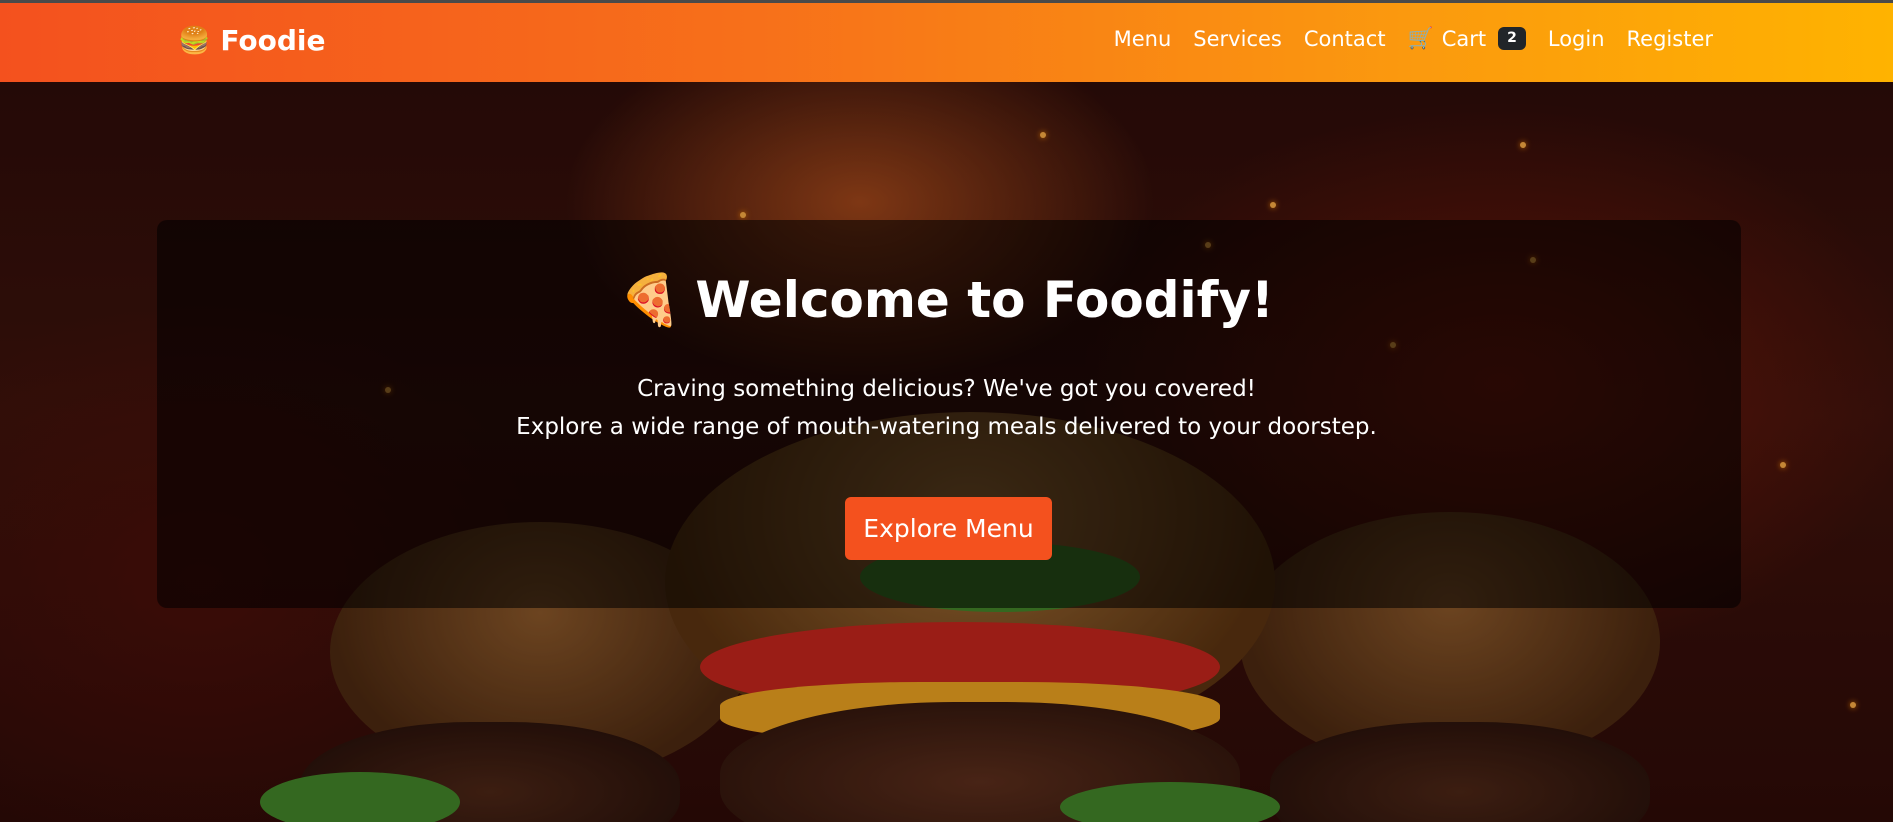 Image resolution: width=1893 pixels, height=822 pixels. What do you see at coordinates (1464, 38) in the screenshot?
I see `cart-label: Cart` at bounding box center [1464, 38].